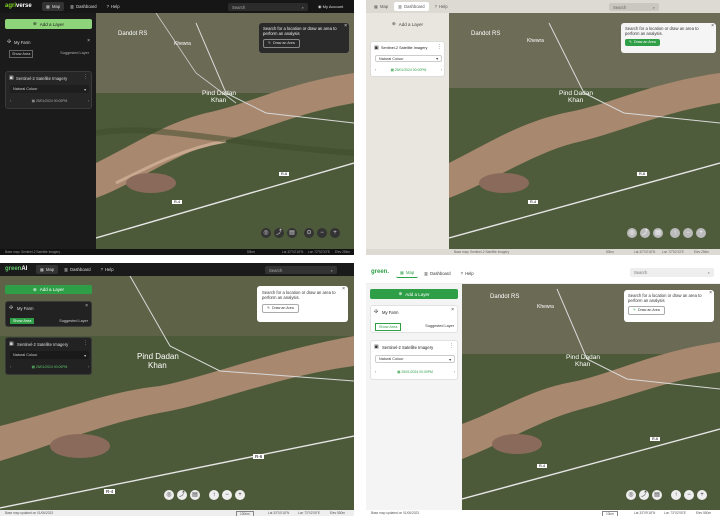  I want to click on search-placeholder: Search, so click(239, 7).